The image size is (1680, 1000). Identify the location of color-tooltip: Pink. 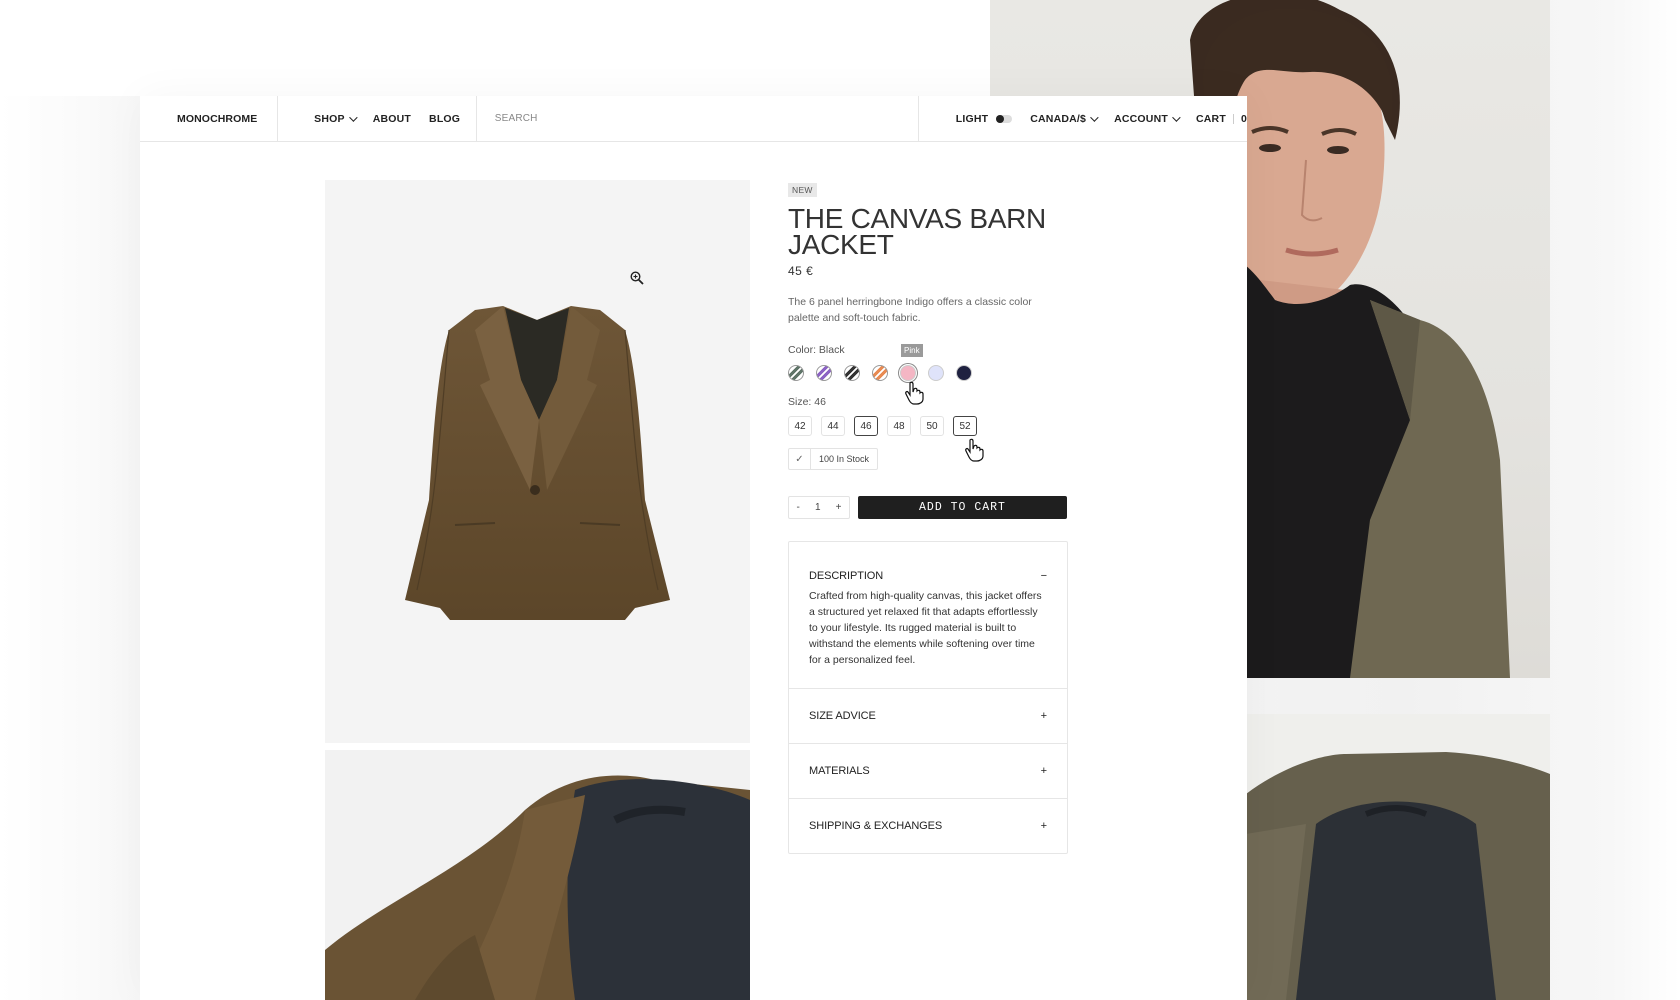
(912, 350).